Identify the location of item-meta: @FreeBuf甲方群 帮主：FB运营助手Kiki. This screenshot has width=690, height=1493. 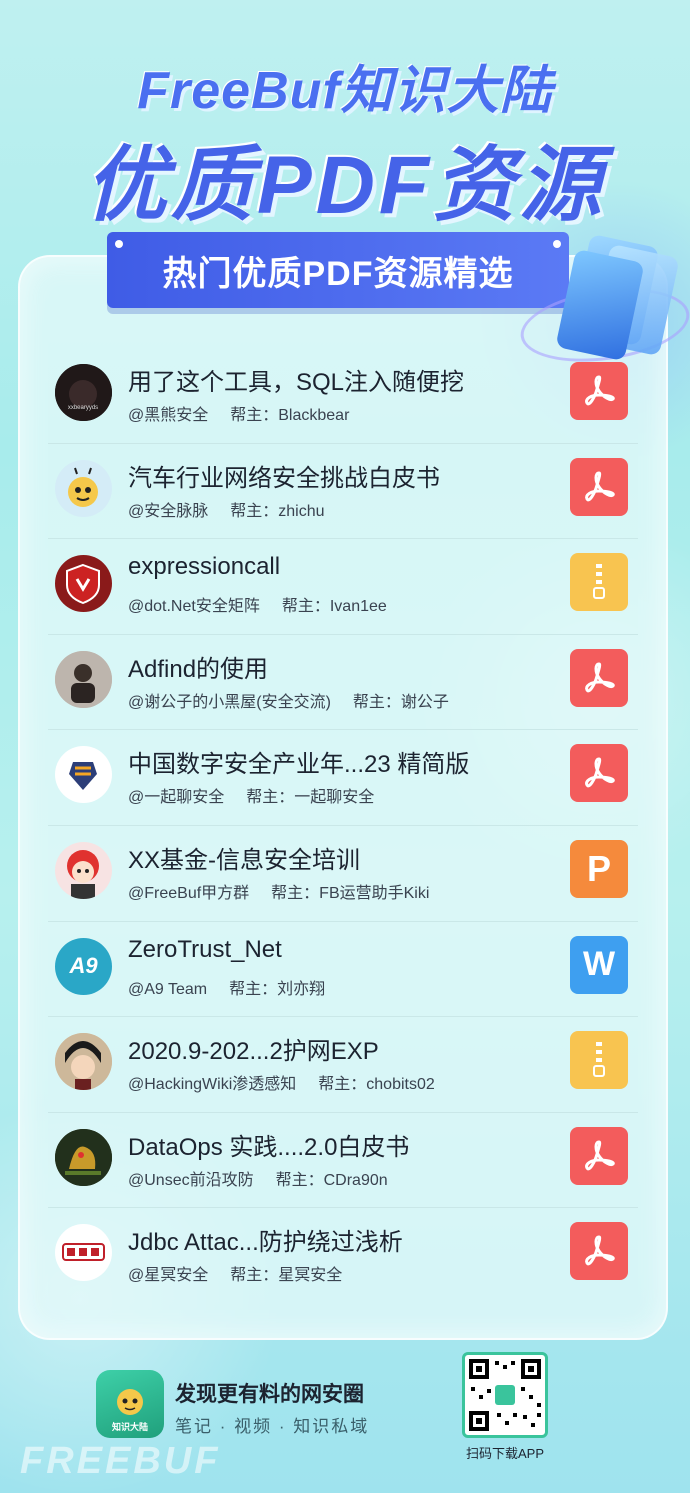
(338, 891).